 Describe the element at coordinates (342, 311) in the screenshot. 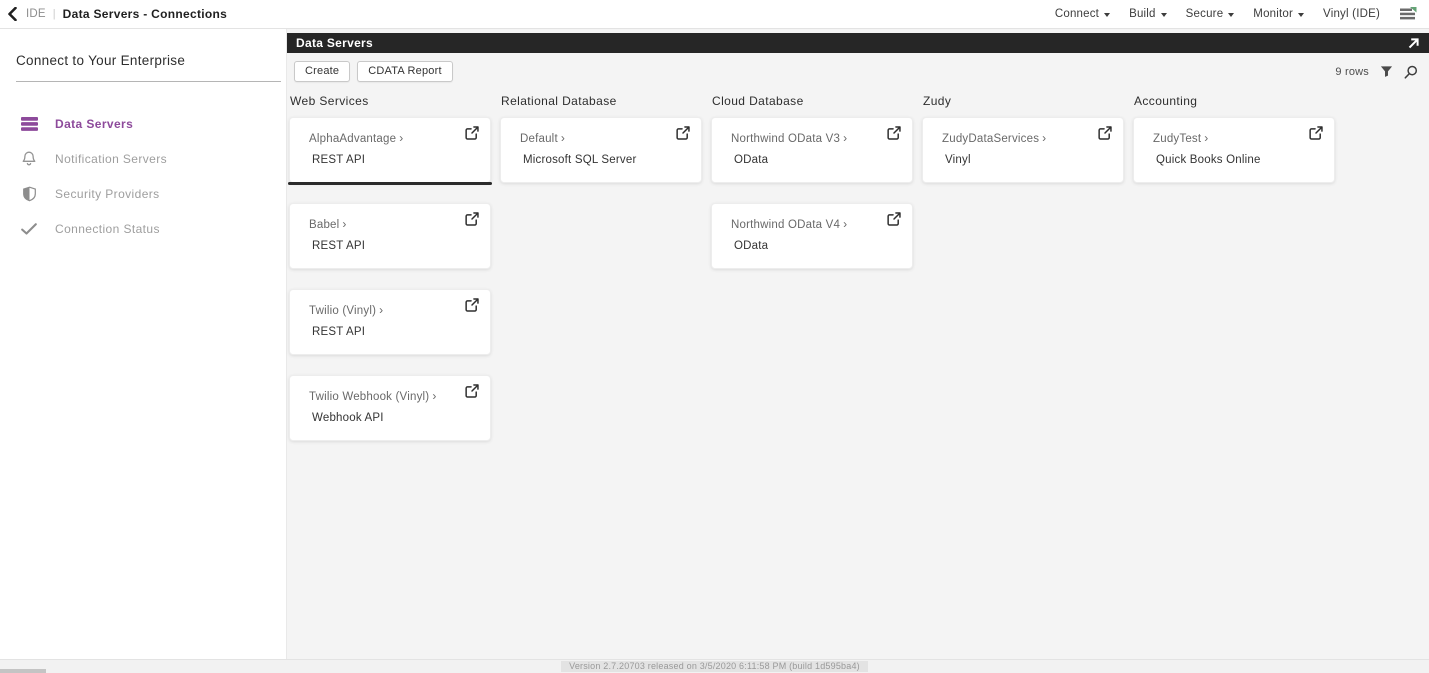

I see `card-title: Twilio (Vinyl)` at that location.